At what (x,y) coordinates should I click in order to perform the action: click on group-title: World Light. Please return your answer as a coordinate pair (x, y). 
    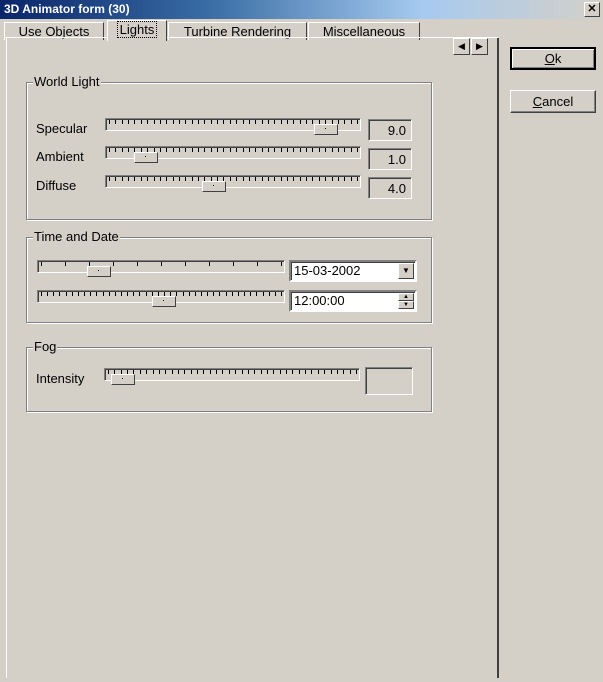
    Looking at the image, I should click on (67, 81).